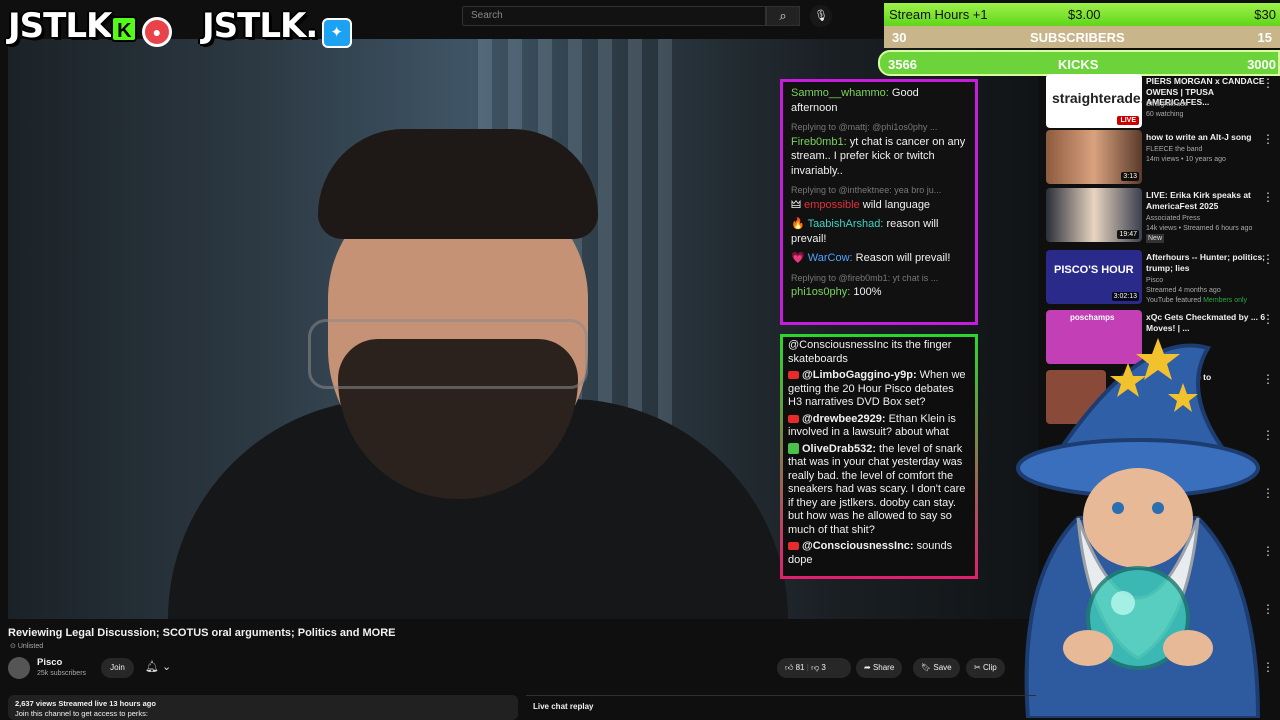 This screenshot has width=1280, height=720. I want to click on search-icon: ⌕, so click(783, 16).